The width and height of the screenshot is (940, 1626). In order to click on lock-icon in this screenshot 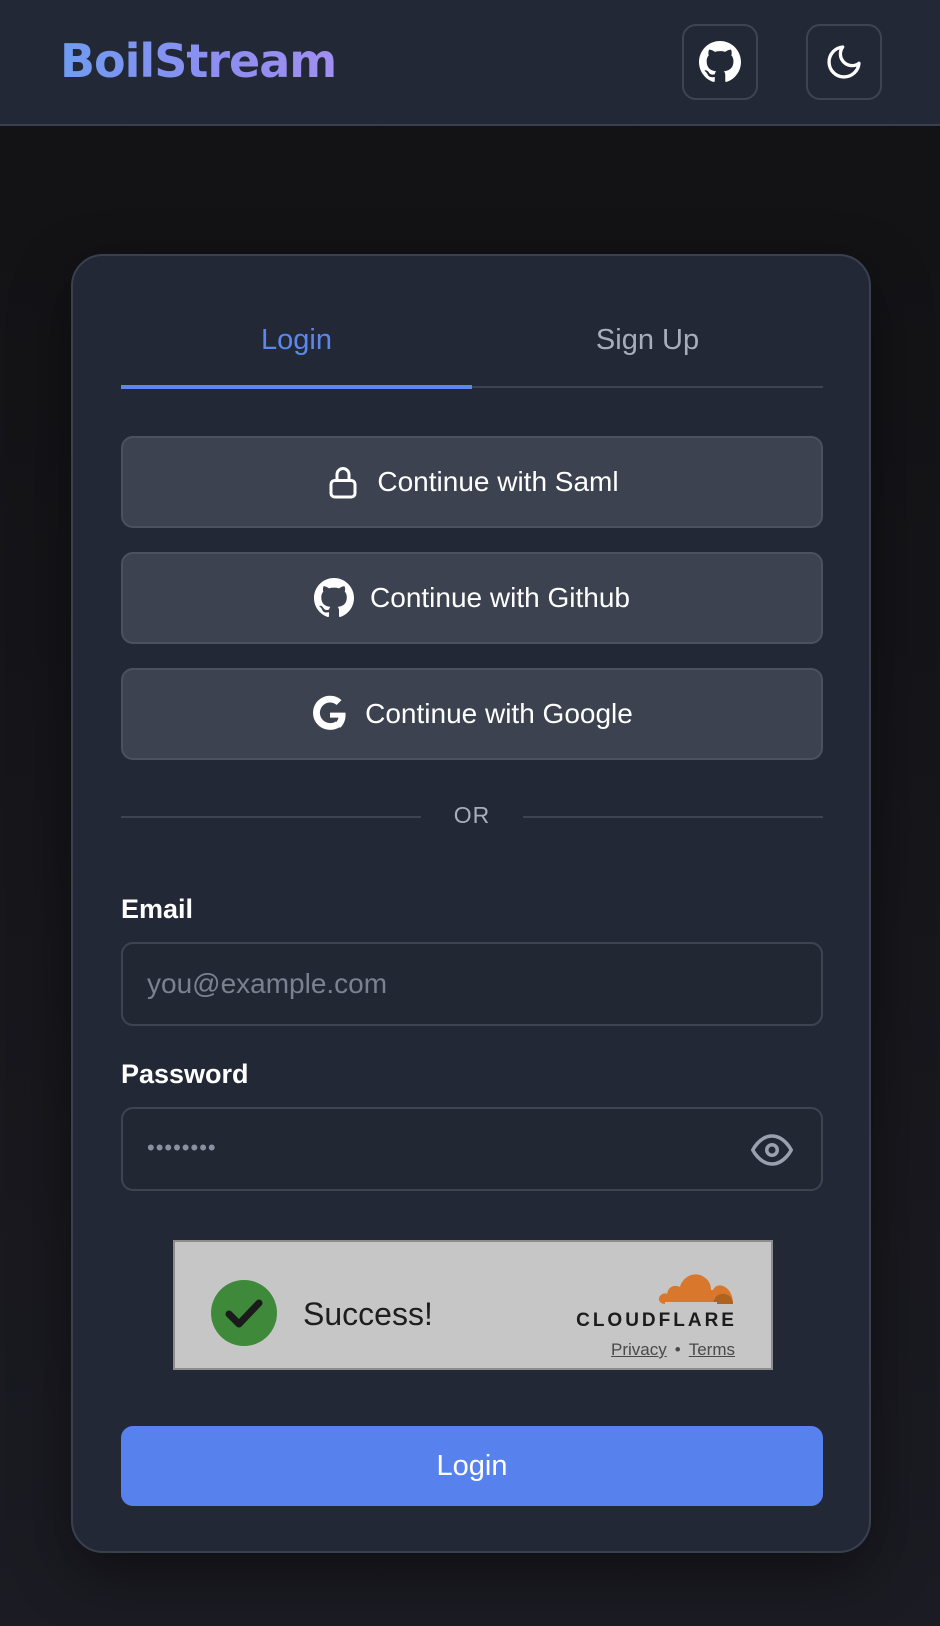, I will do `click(343, 483)`.